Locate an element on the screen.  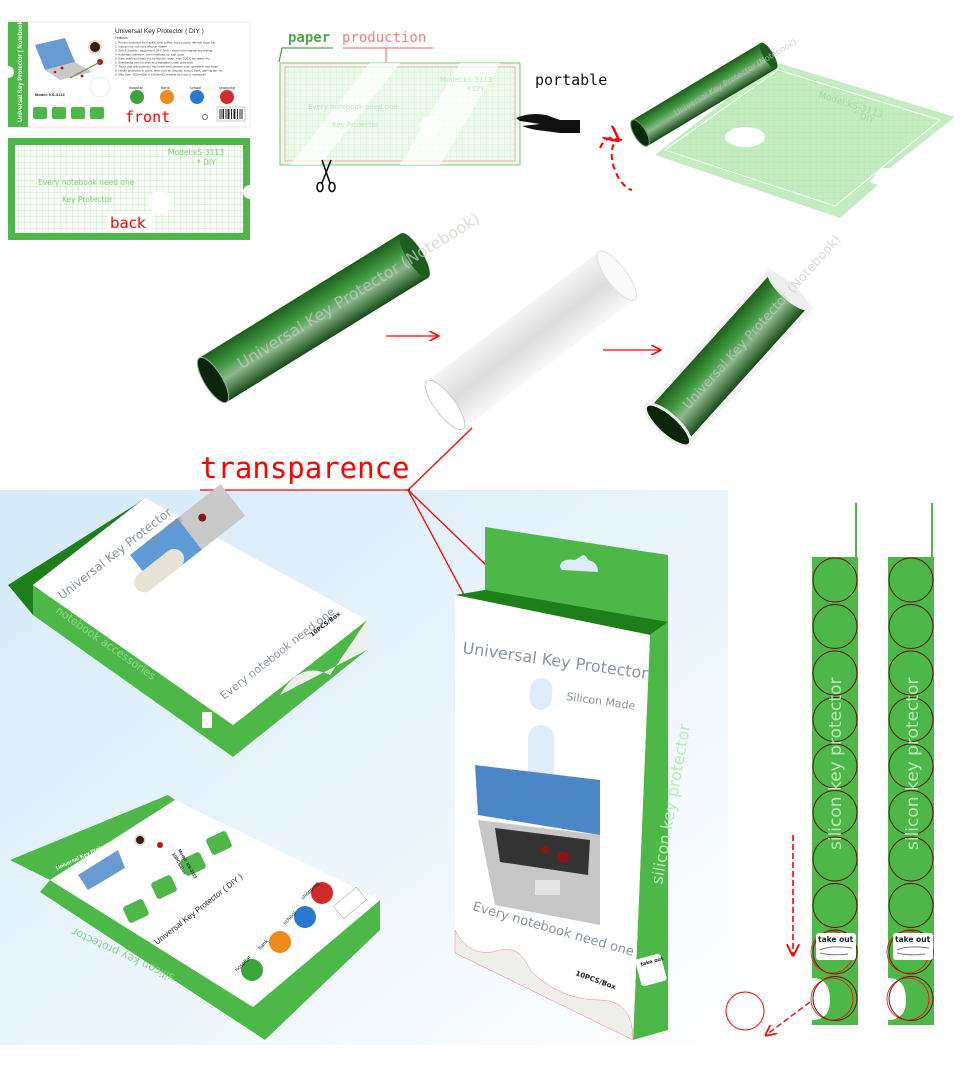
front-card-title: Universal Key Protector ( DIY ) is located at coordinates (159, 31).